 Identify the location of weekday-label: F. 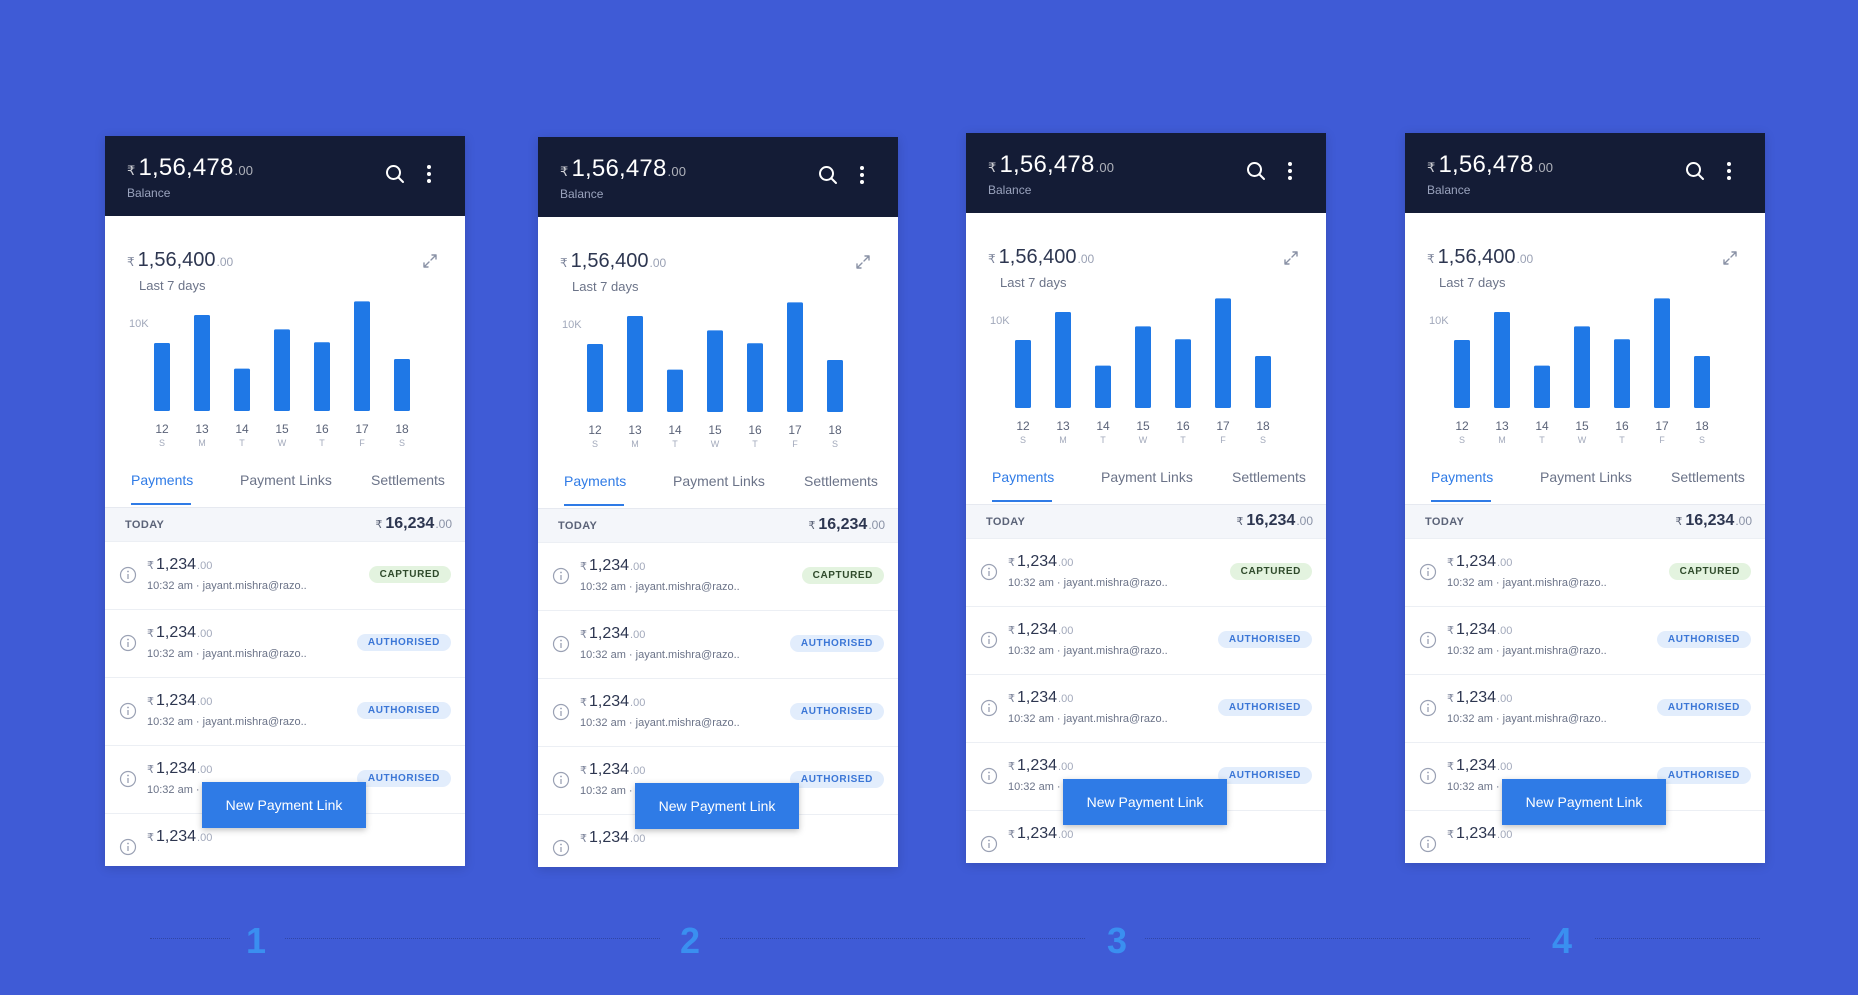
(1223, 440).